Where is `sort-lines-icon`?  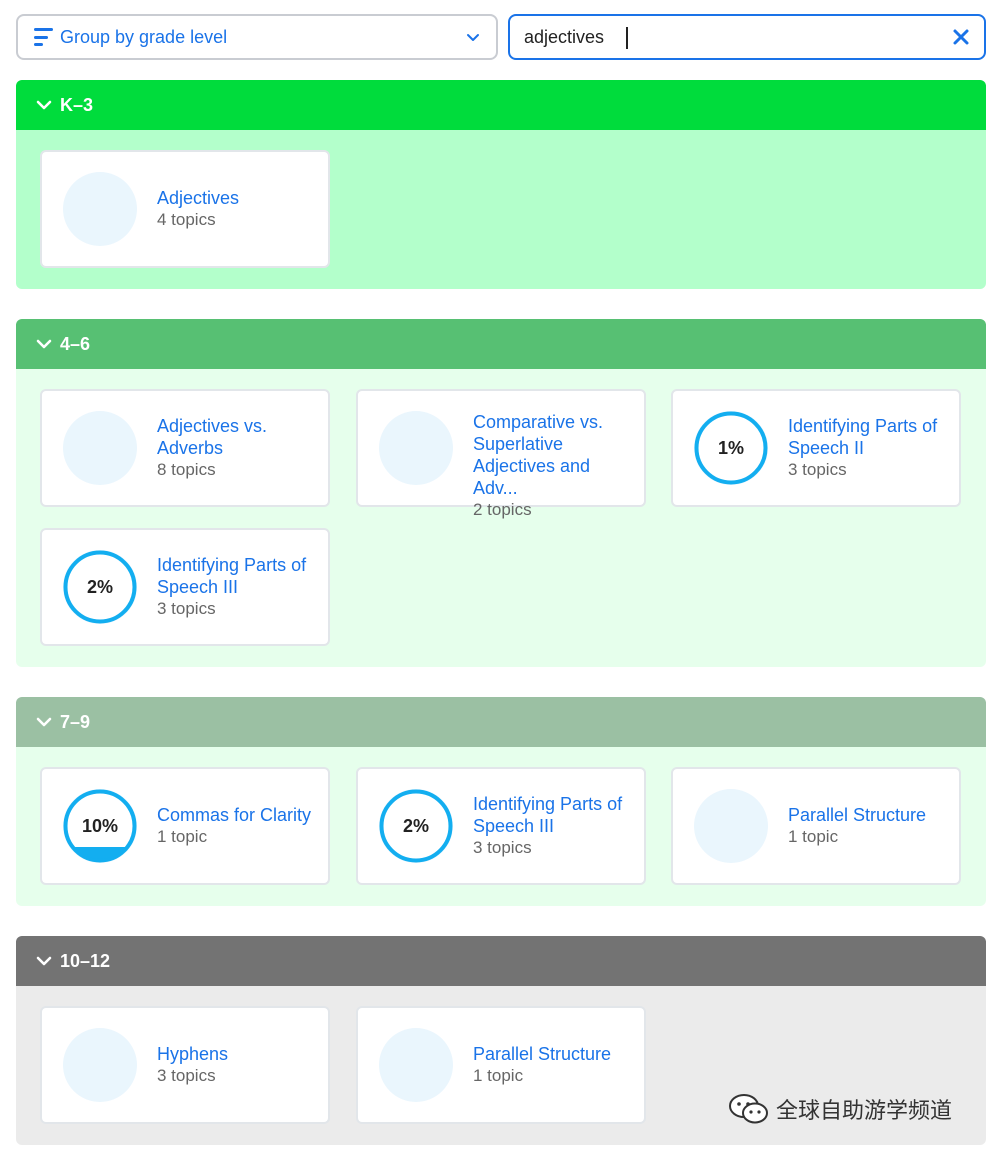 sort-lines-icon is located at coordinates (44, 37).